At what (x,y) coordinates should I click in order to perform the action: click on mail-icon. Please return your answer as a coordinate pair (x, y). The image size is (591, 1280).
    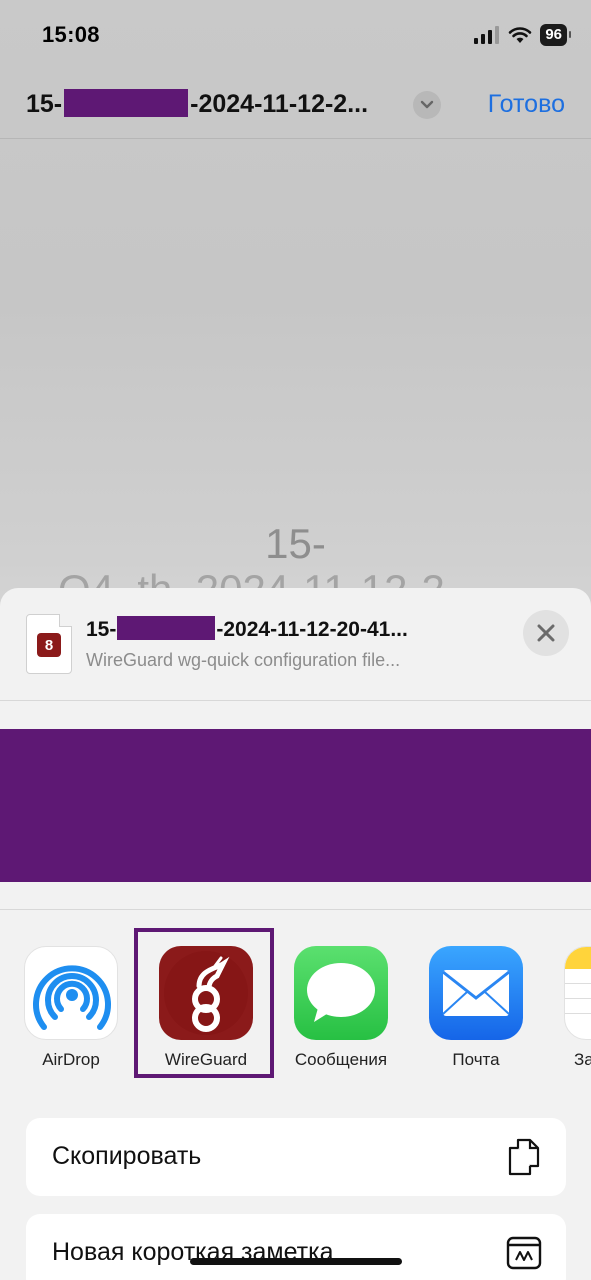
    Looking at the image, I should click on (476, 993).